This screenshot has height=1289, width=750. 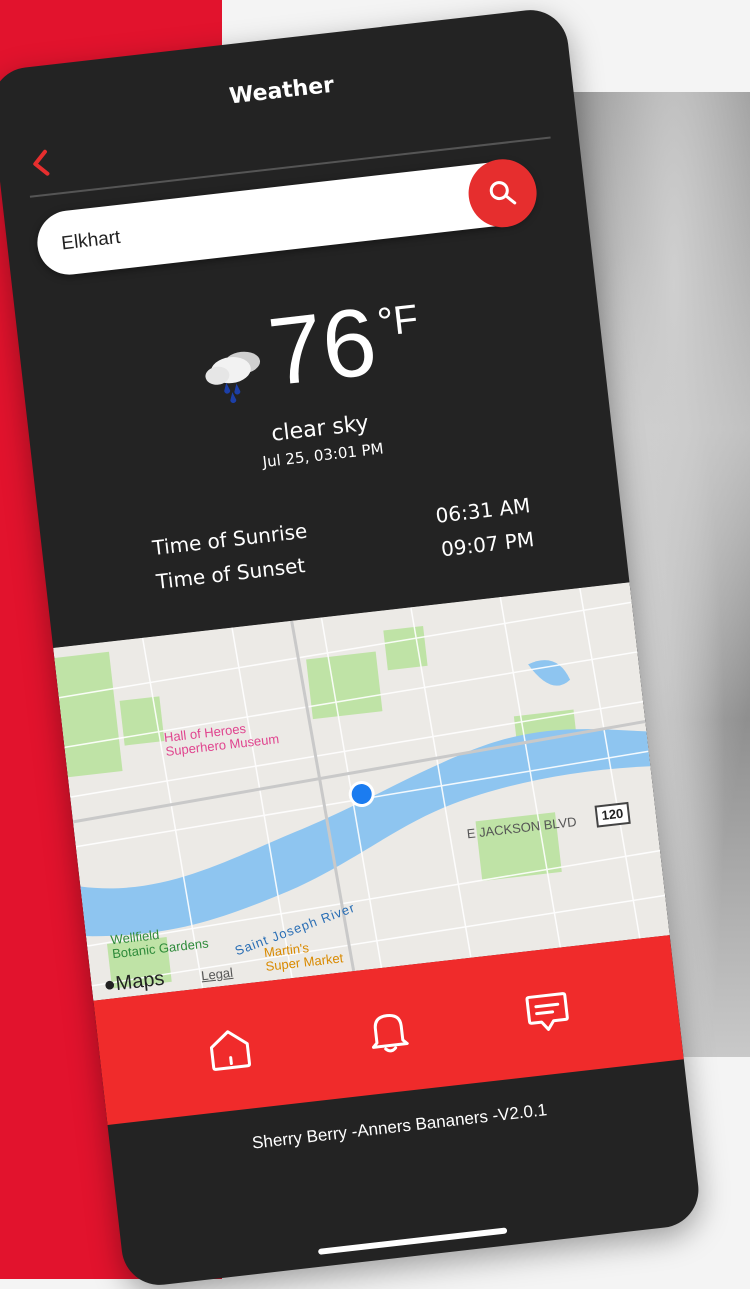 What do you see at coordinates (412, 1241) in the screenshot?
I see `home-indicator` at bounding box center [412, 1241].